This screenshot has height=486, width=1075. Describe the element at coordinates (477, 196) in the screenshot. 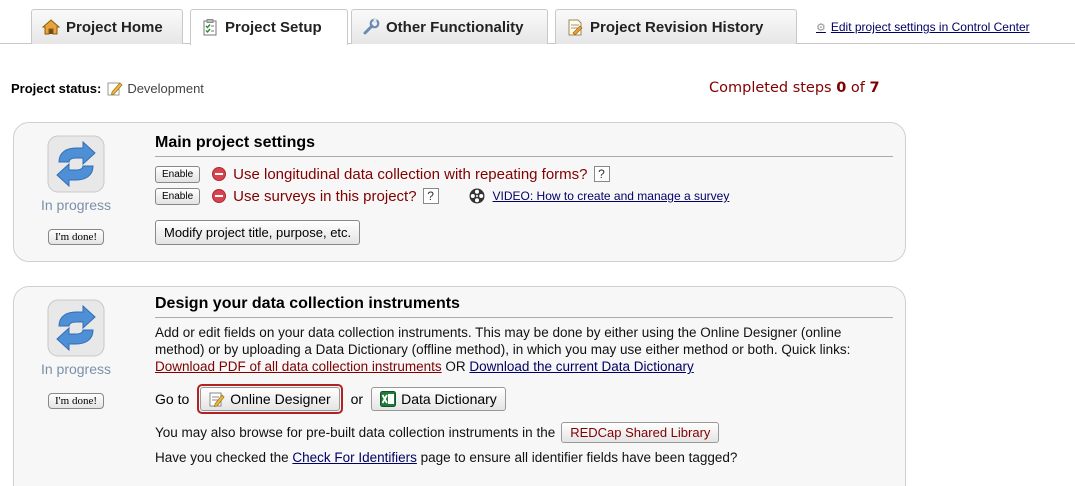

I see `film-reel-icon` at that location.